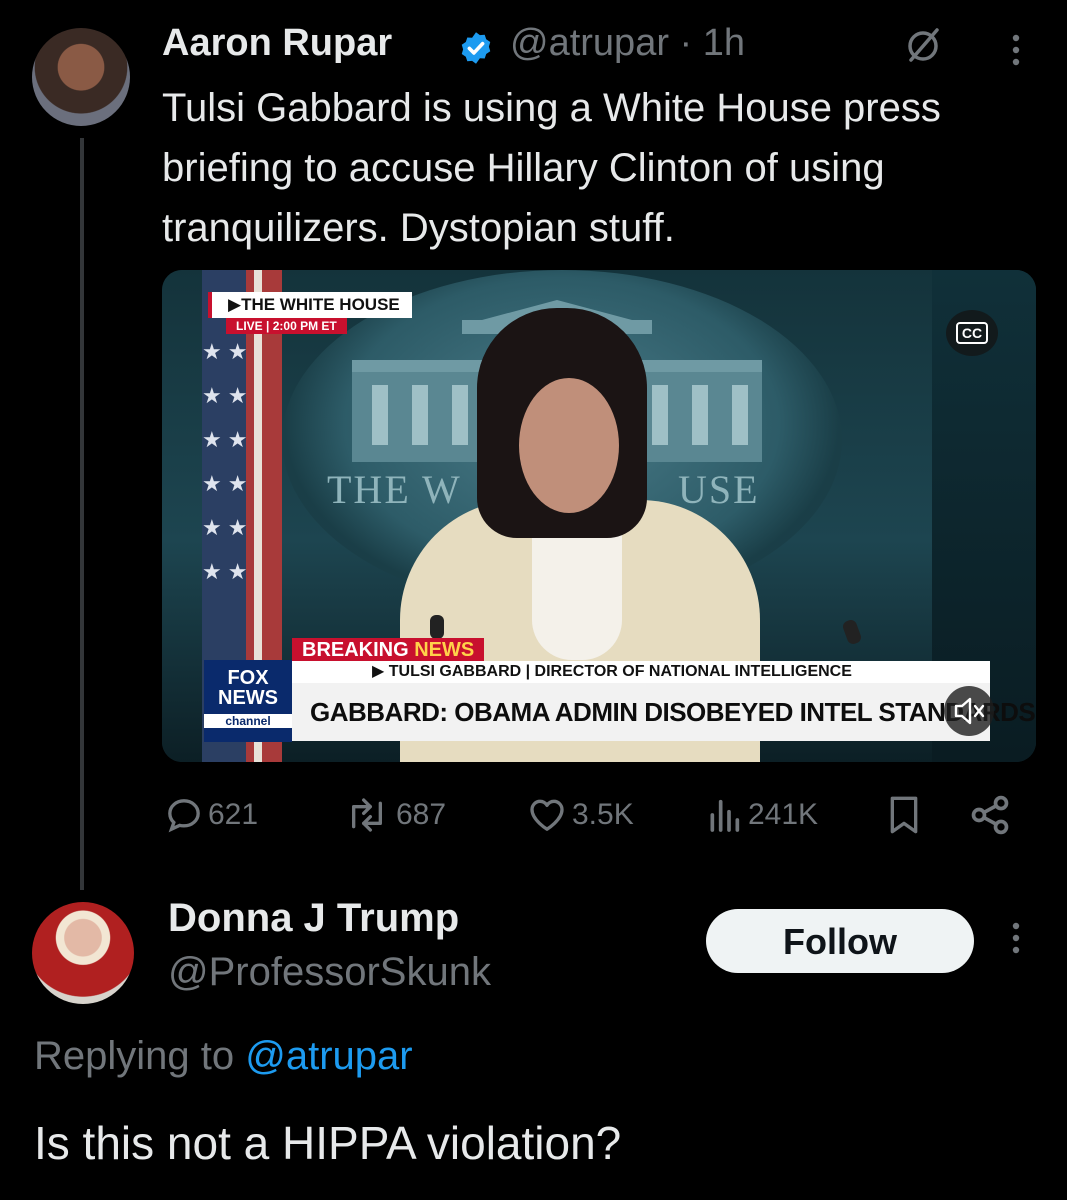  I want to click on views-icon, so click(725, 815).